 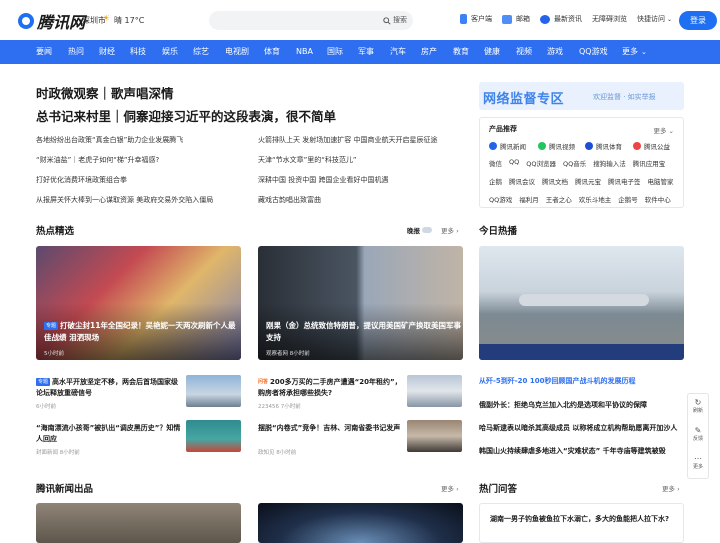 I want to click on nav-item: QQ游戏, so click(x=593, y=52).